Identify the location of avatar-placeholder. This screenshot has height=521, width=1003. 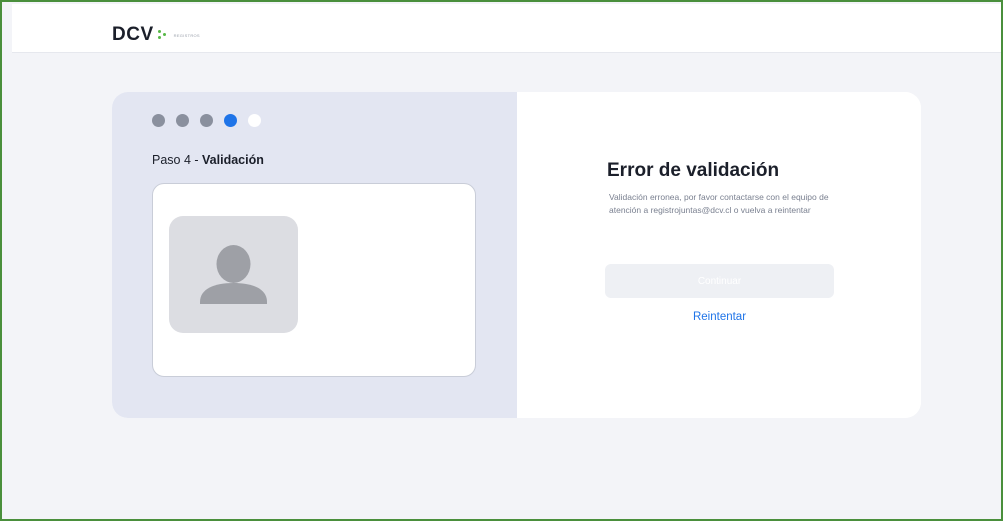
(233, 274).